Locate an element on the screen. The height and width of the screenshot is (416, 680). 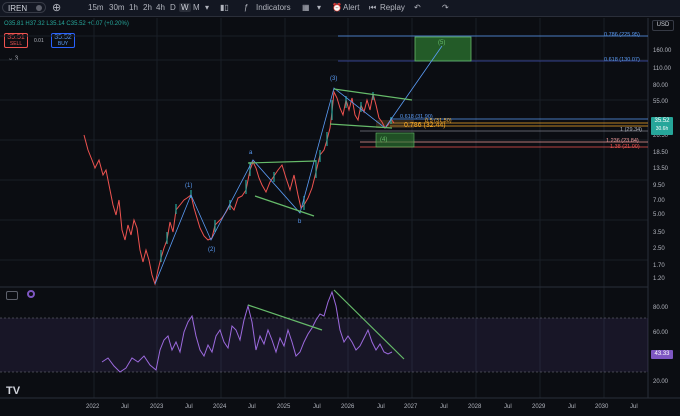
wave-label-b: b is located at coordinates (300, 222).